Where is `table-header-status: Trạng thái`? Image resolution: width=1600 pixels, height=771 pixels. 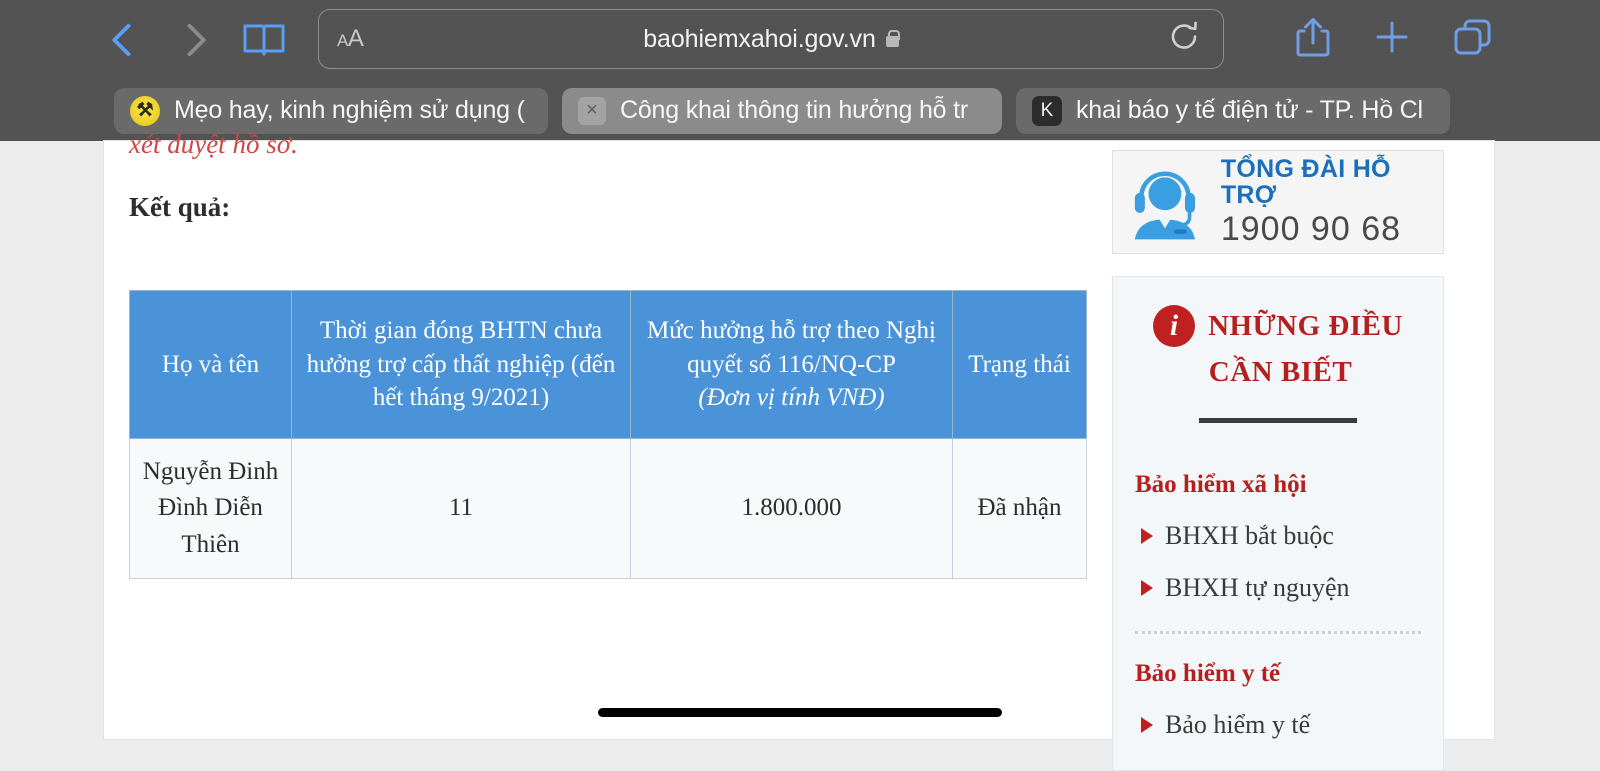
table-header-status: Trạng thái is located at coordinates (1019, 364).